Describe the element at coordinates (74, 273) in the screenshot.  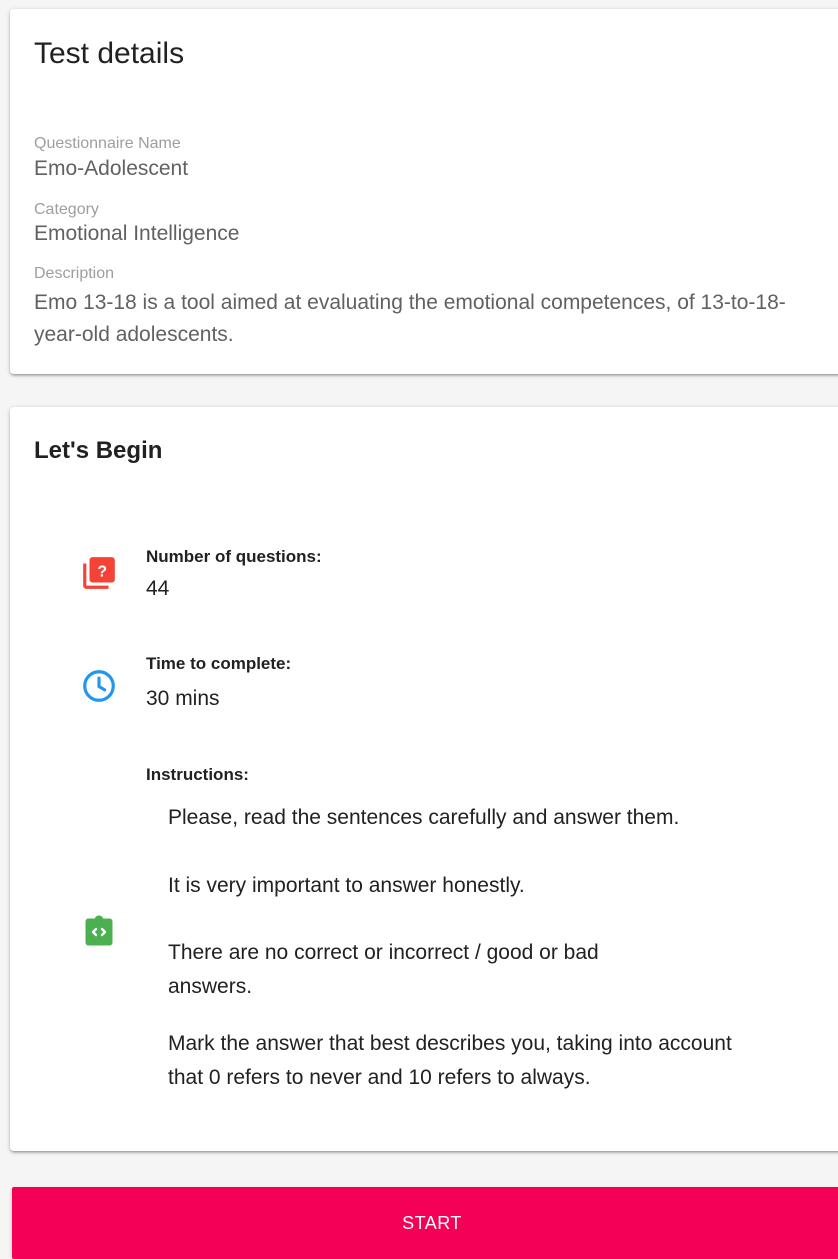
I see `description-label: Description` at that location.